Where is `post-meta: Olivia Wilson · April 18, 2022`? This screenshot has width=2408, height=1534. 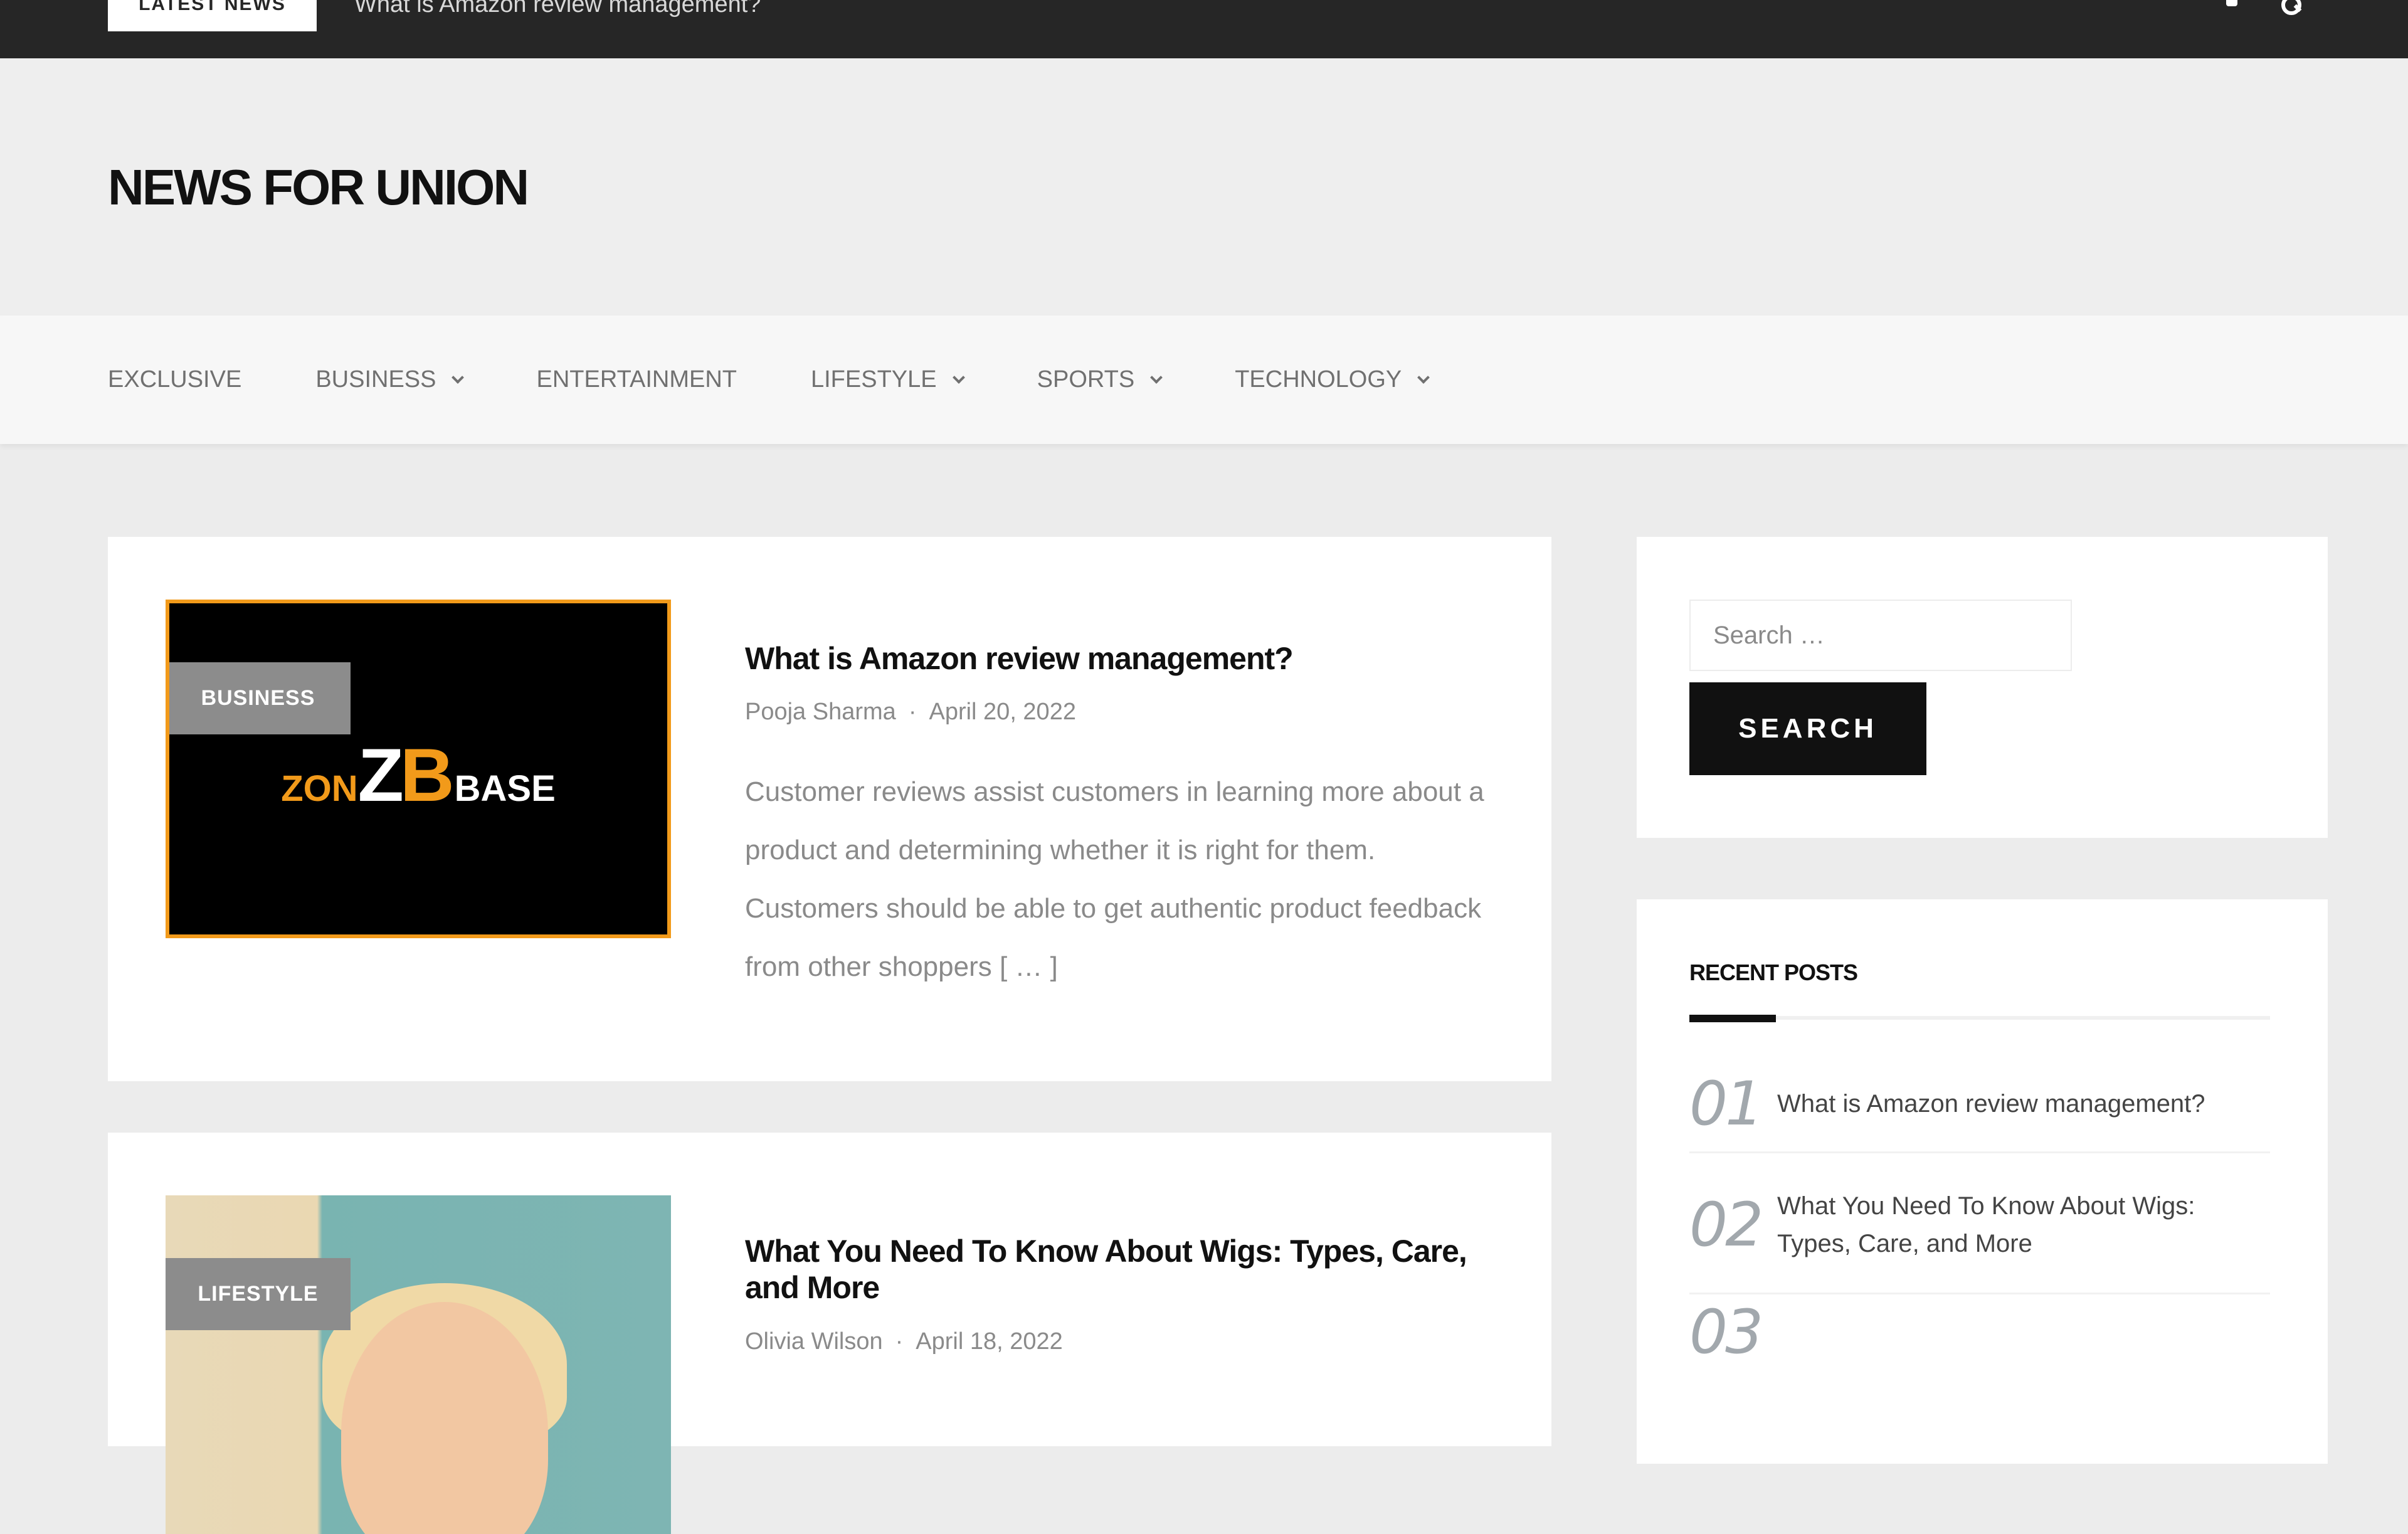 post-meta: Olivia Wilson · April 18, 2022 is located at coordinates (904, 1341).